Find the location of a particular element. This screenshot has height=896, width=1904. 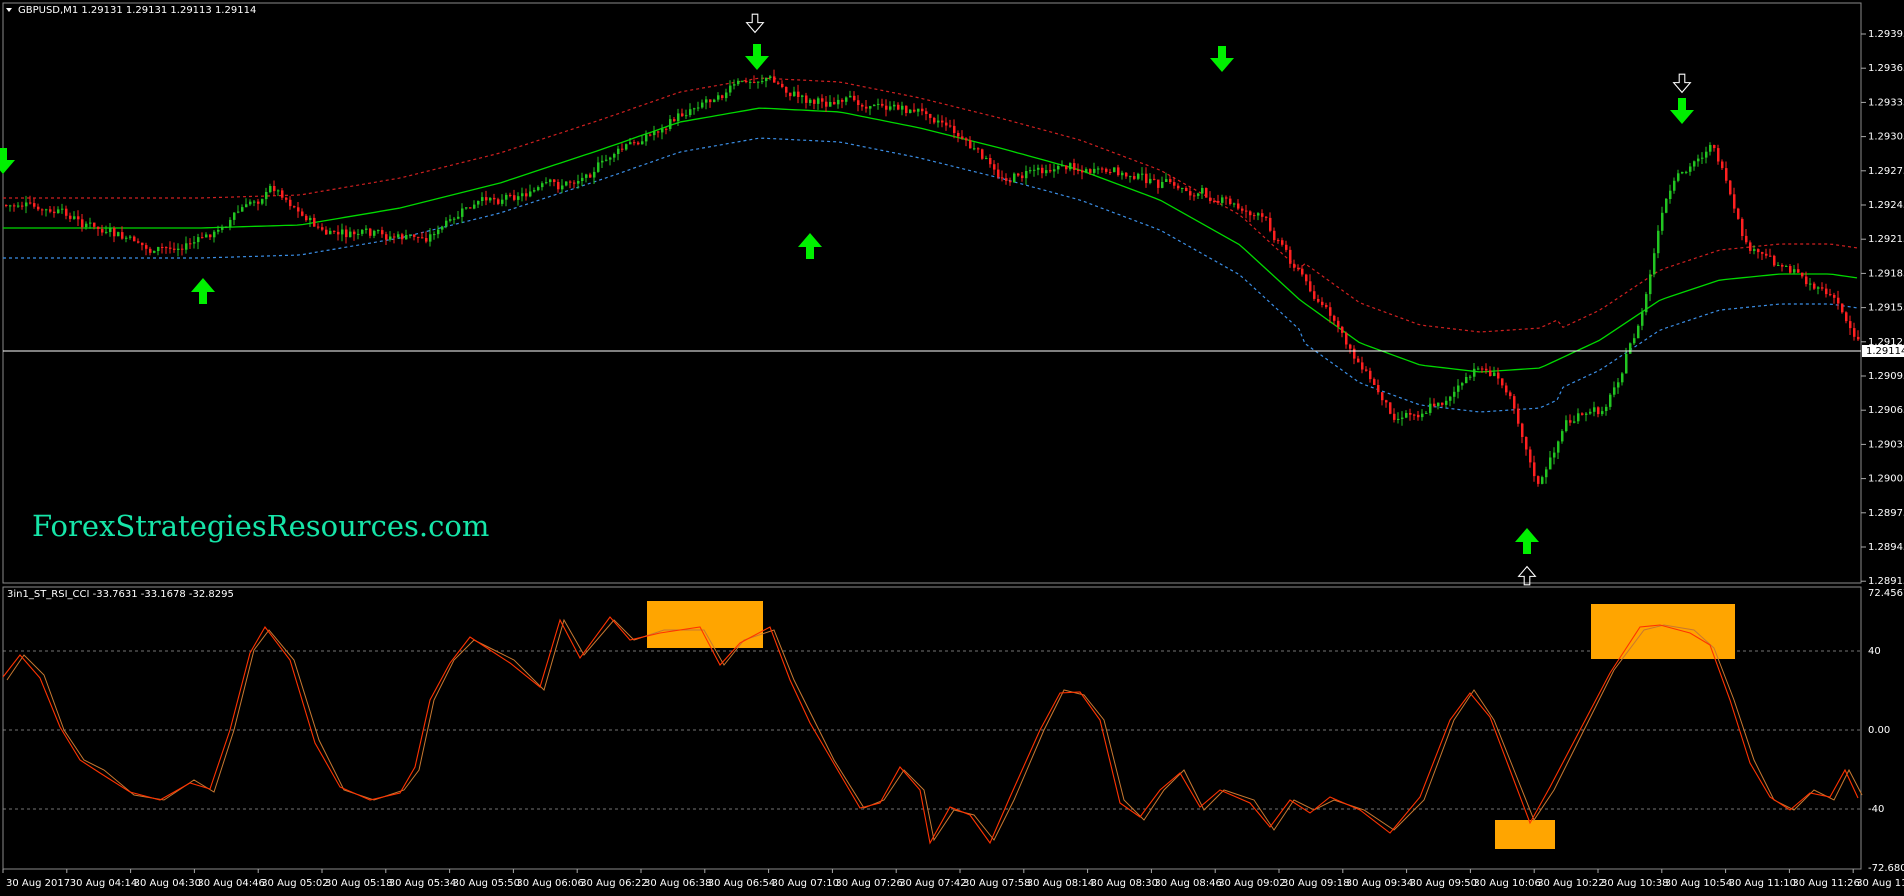

price-tick-label: 1.29395 is located at coordinates (1886, 34).